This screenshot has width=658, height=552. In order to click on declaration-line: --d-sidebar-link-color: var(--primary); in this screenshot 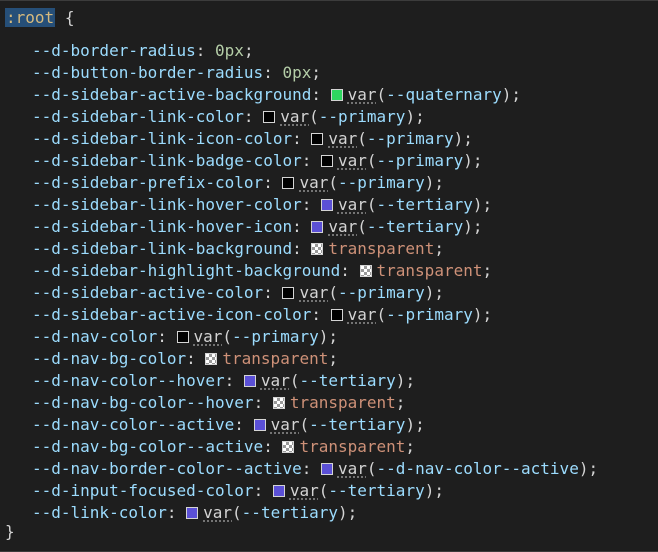, I will do `click(228, 117)`.